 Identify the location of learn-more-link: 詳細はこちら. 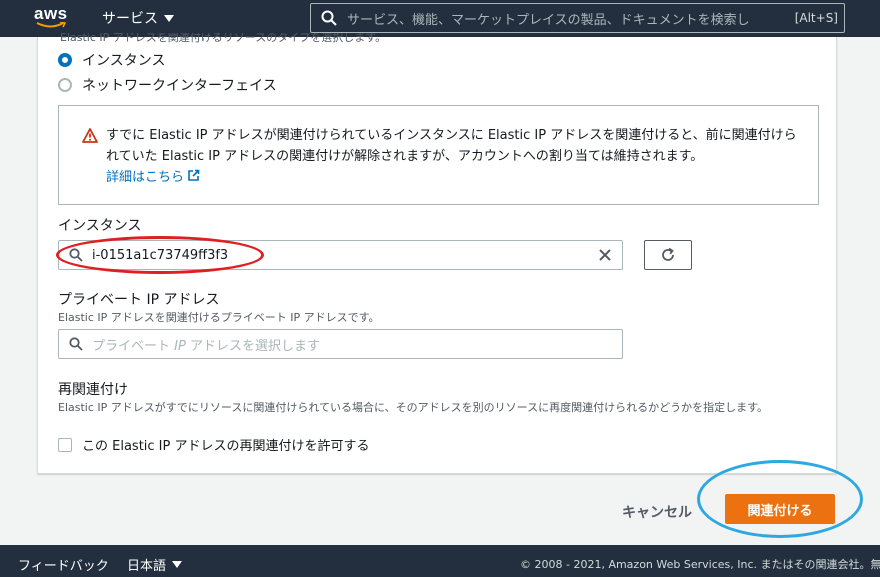
(153, 175).